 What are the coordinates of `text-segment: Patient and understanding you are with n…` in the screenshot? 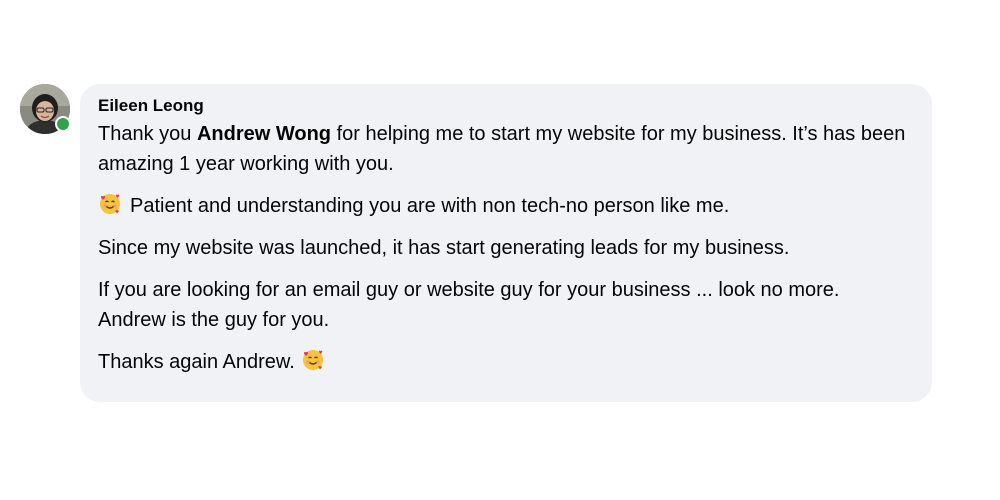 It's located at (430, 206).